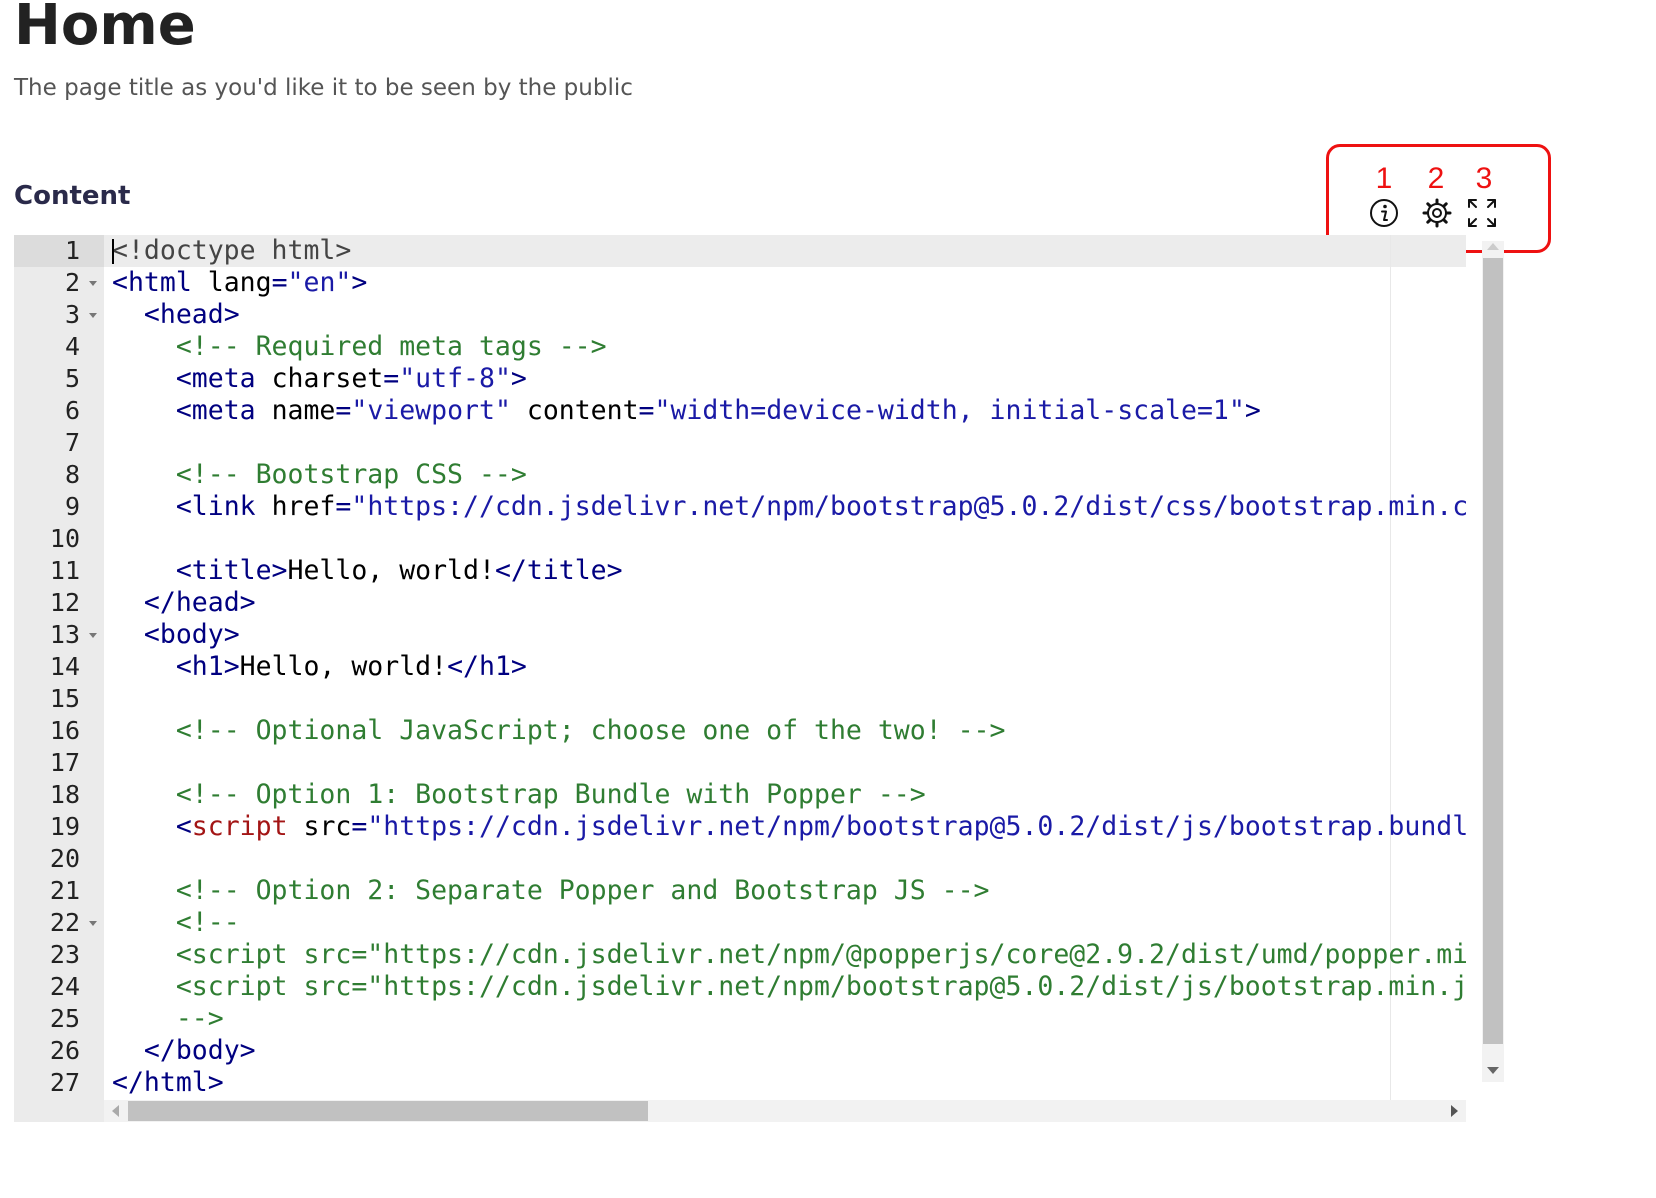  Describe the element at coordinates (59, 603) in the screenshot. I see `gutter-row: 12` at that location.